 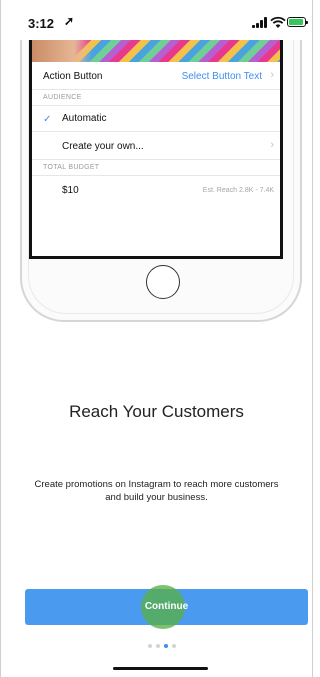 I want to click on phone-home-button, so click(x=163, y=282).